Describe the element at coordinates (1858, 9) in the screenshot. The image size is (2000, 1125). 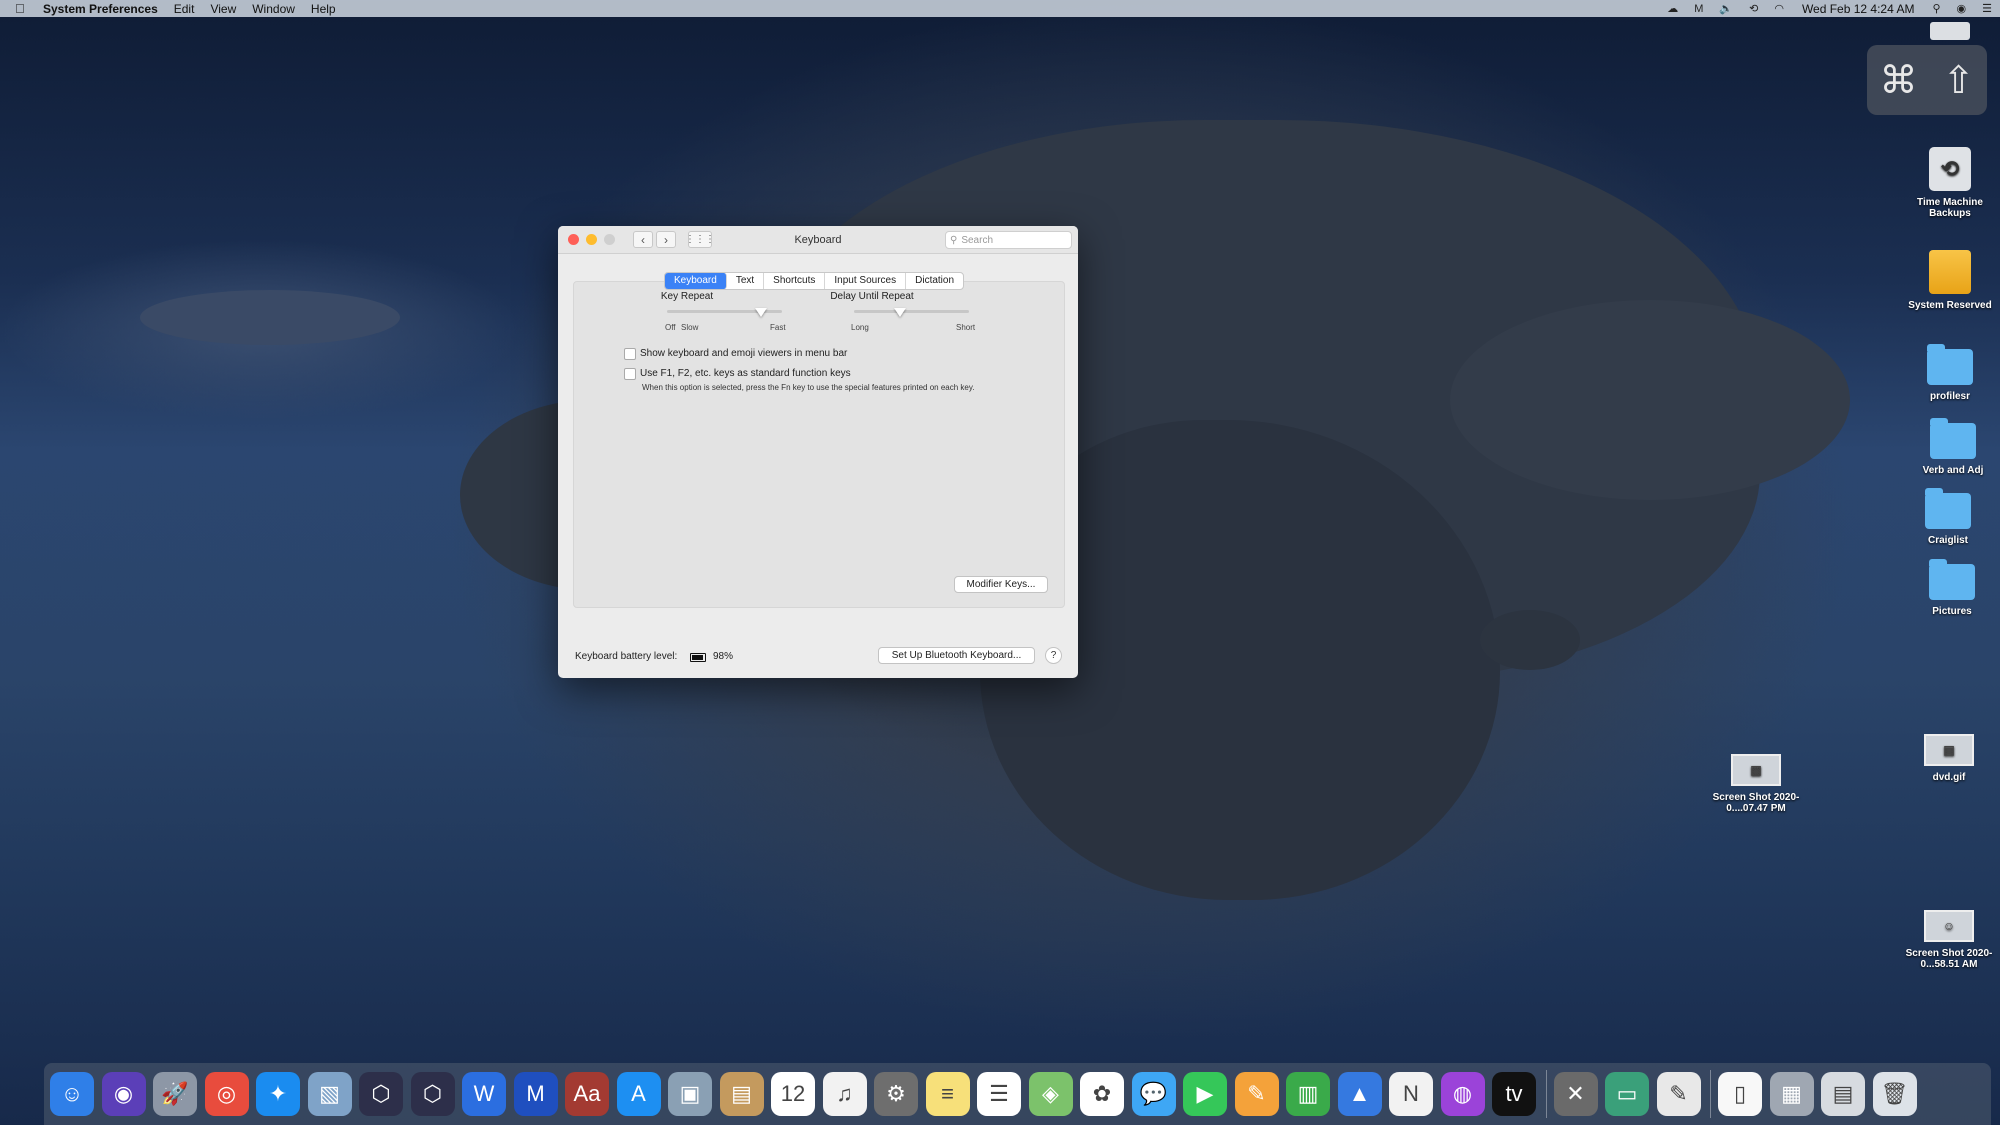
I see `menu-clock: Wed Feb 12 4:24 AM` at that location.